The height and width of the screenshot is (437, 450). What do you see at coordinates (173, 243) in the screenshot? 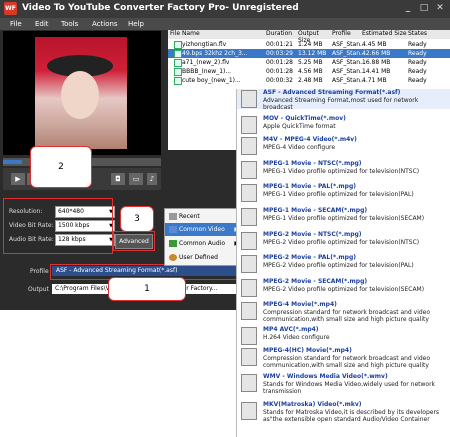
I see `audio-icon` at bounding box center [173, 243].